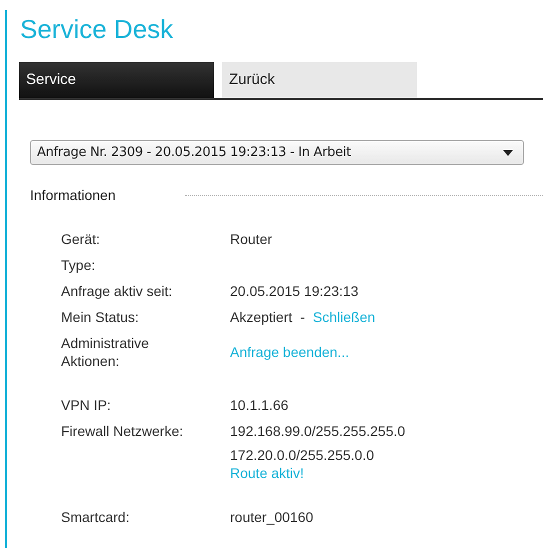 This screenshot has width=543, height=548. What do you see at coordinates (105, 352) in the screenshot?
I see `field-label: Administrative Aktionen:` at bounding box center [105, 352].